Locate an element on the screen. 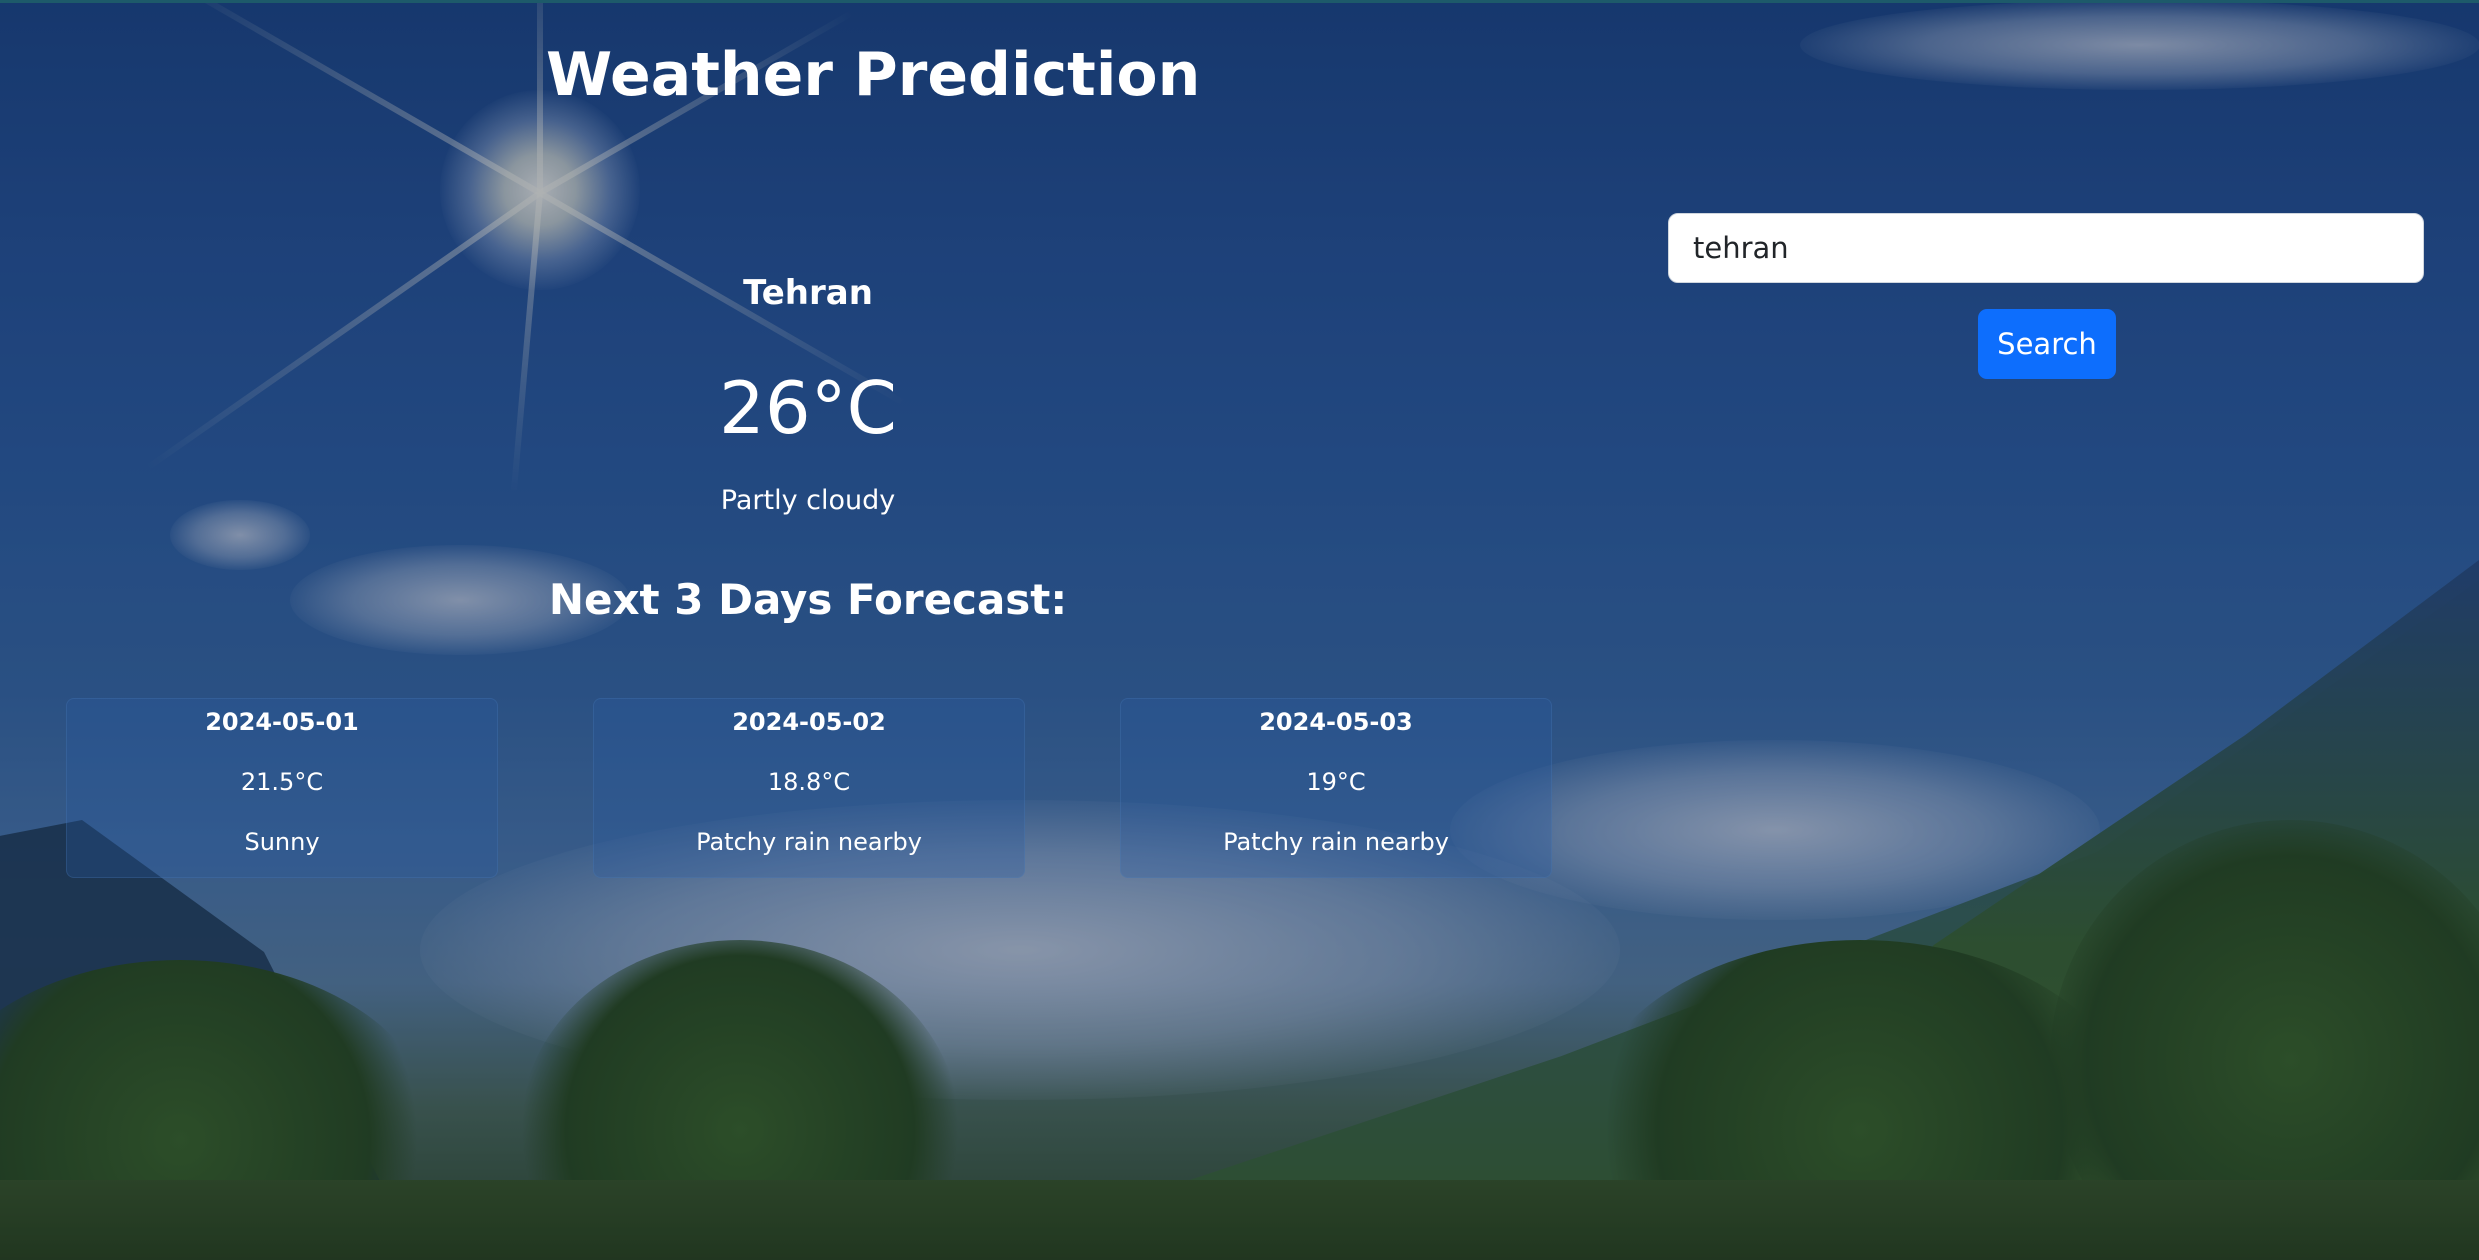 The height and width of the screenshot is (1260, 2479). city-search-input is located at coordinates (2046, 248).